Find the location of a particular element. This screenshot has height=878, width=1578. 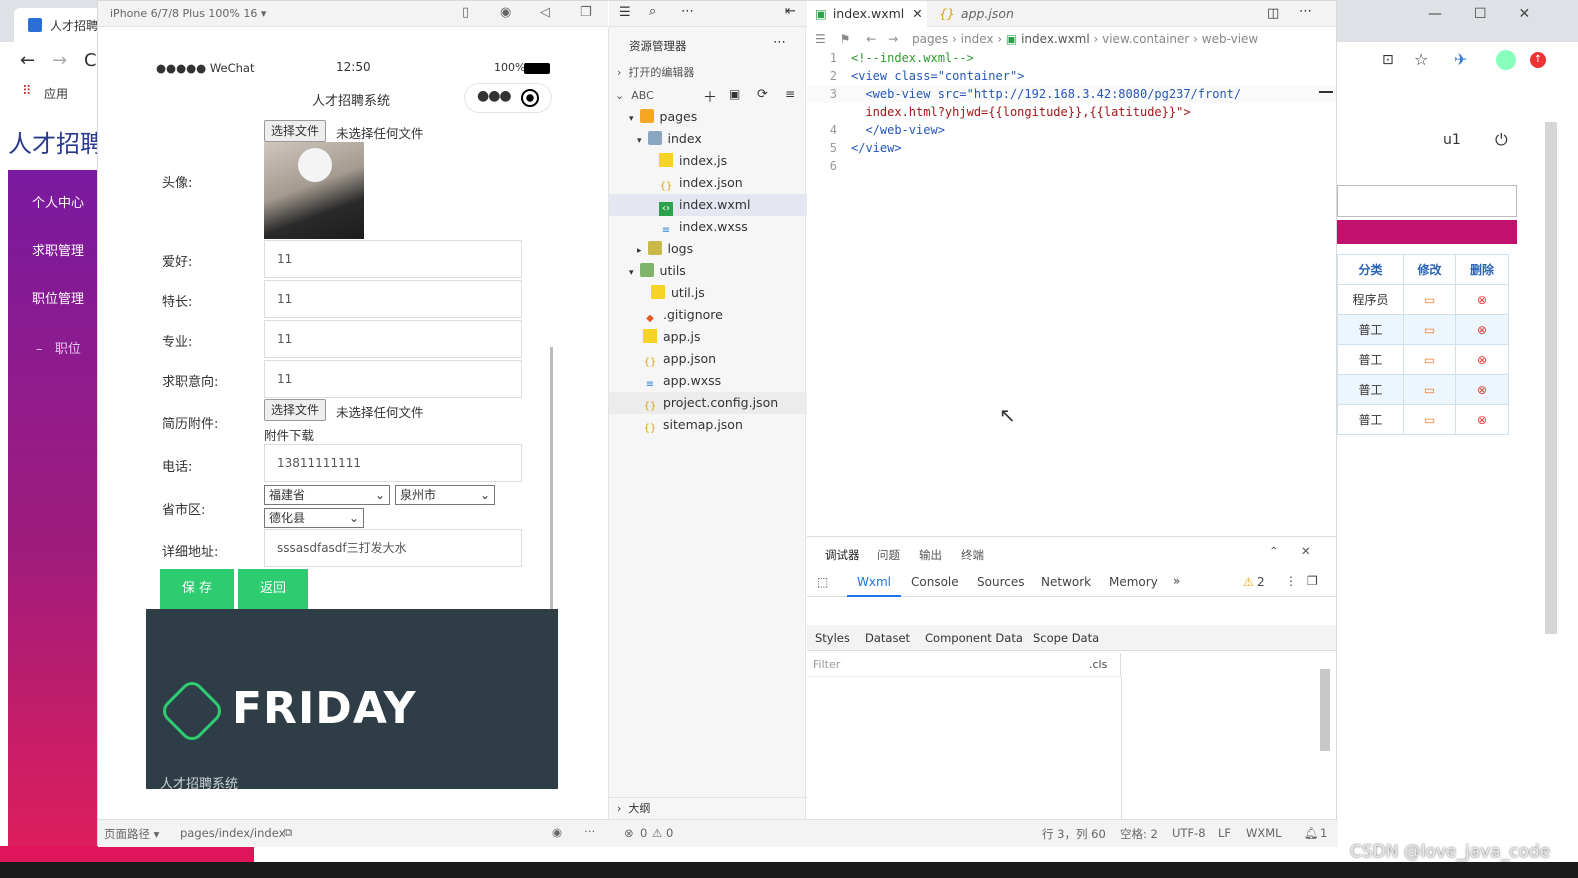

breadcrumb-item: pages is located at coordinates (930, 39).